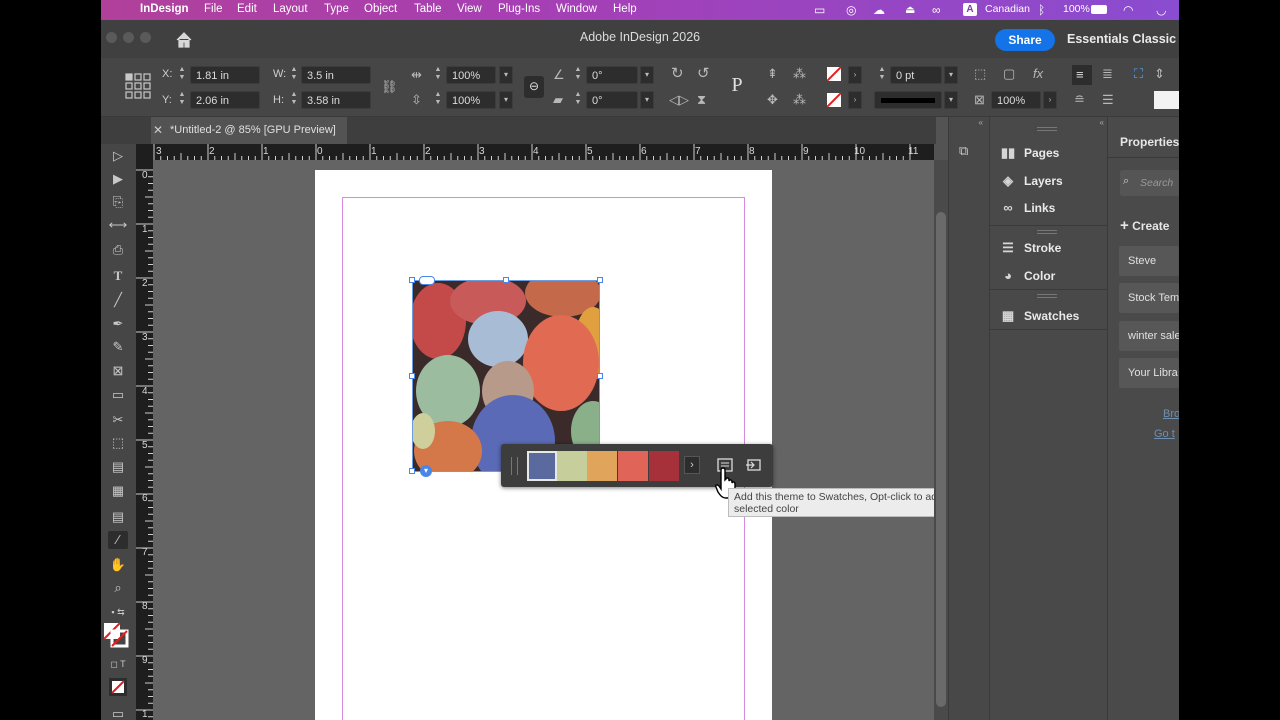  I want to click on pen-tool-icon: ✒, so click(118, 324).